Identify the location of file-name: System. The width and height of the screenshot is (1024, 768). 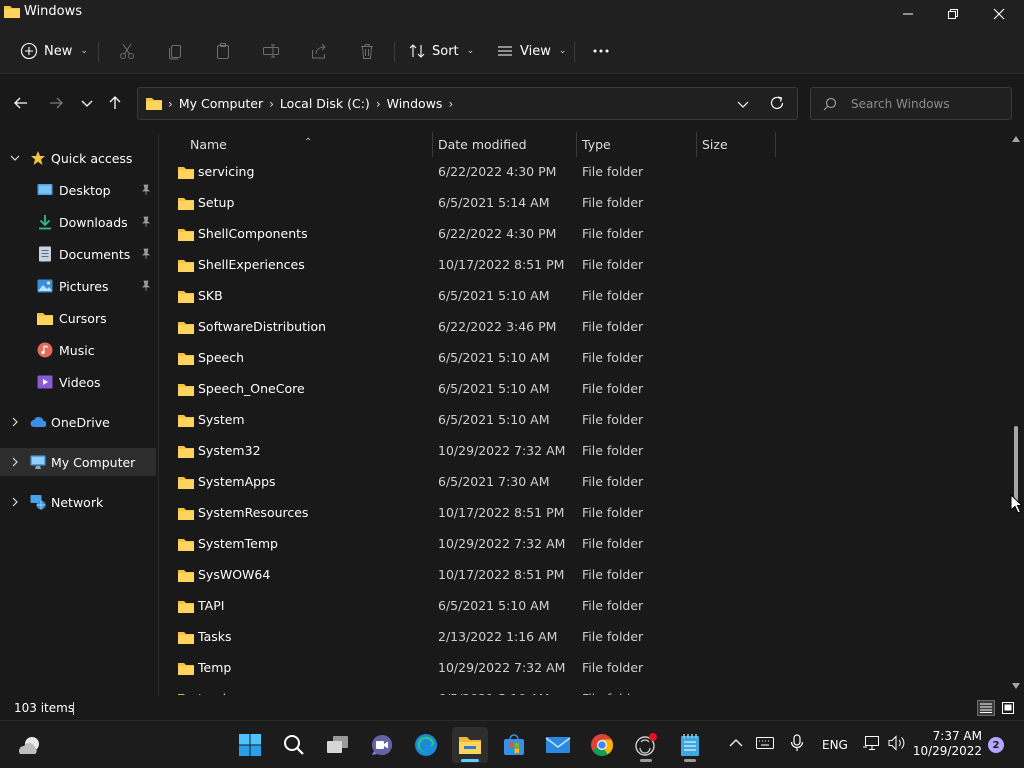
(221, 419).